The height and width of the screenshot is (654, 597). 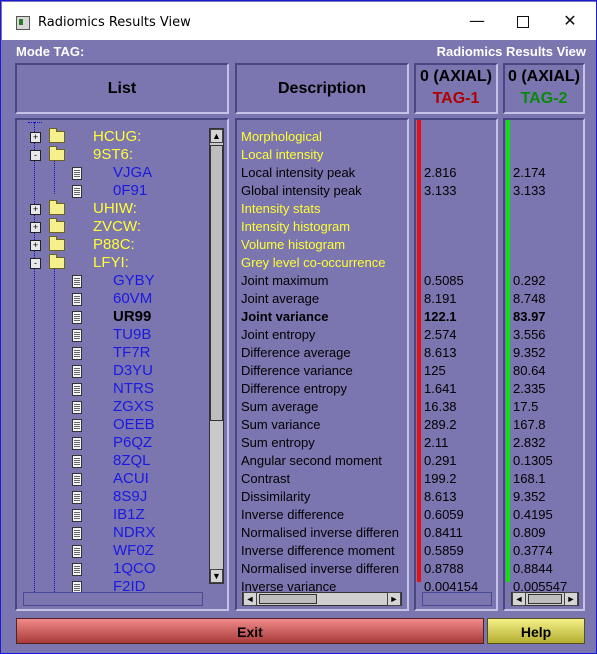 What do you see at coordinates (57, 207) in the screenshot?
I see `folder-icon` at bounding box center [57, 207].